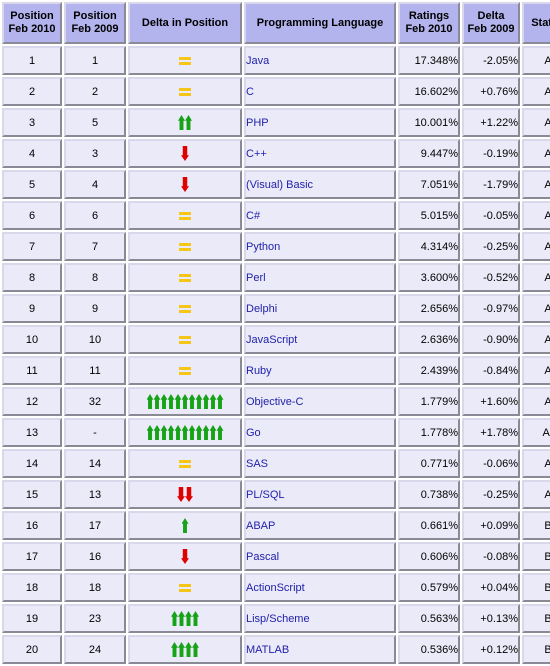 This screenshot has width=550, height=666. What do you see at coordinates (320, 370) in the screenshot?
I see `cell-programming-language: Ruby` at bounding box center [320, 370].